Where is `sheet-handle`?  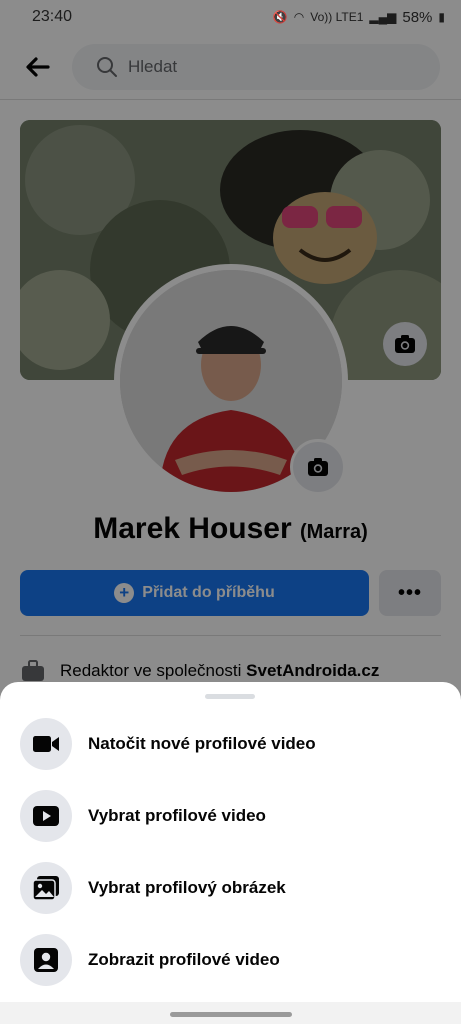
sheet-handle is located at coordinates (230, 696).